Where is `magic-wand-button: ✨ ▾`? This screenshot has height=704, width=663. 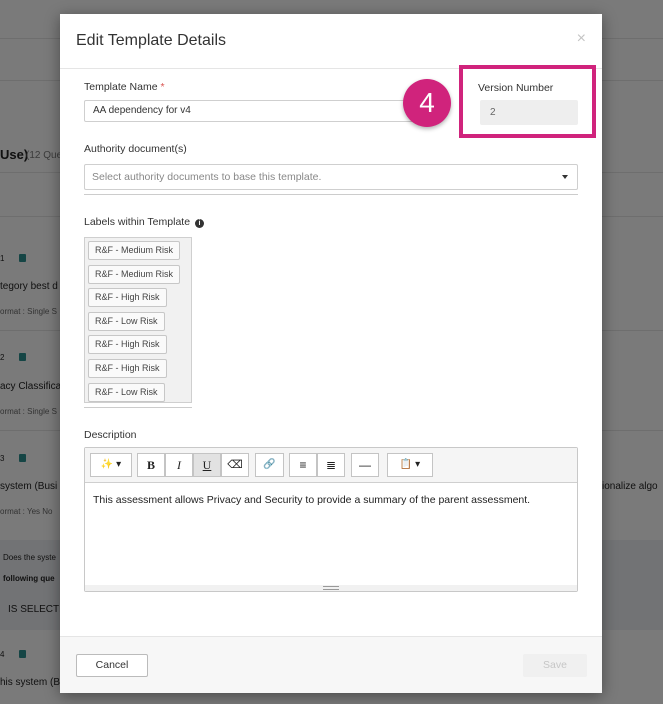 magic-wand-button: ✨ ▾ is located at coordinates (111, 465).